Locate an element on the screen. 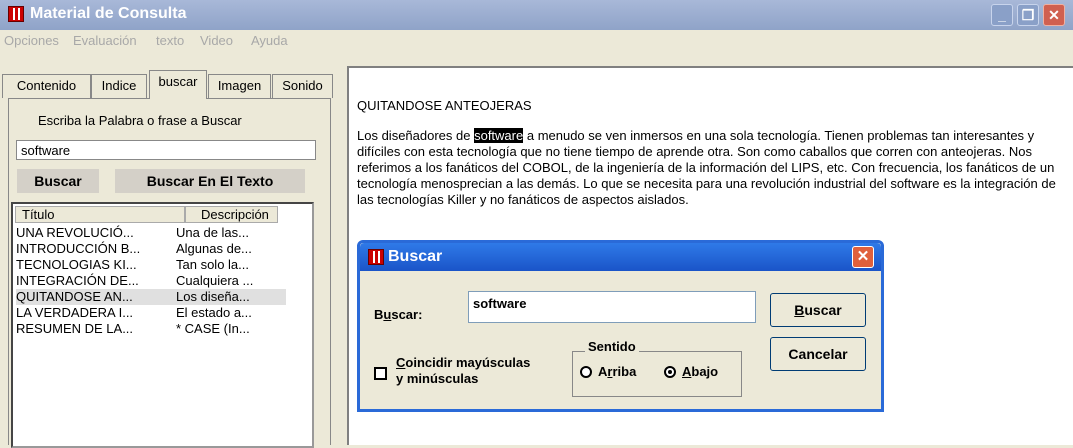  dialog-title-bar: Buscar ✕ is located at coordinates (620, 257).